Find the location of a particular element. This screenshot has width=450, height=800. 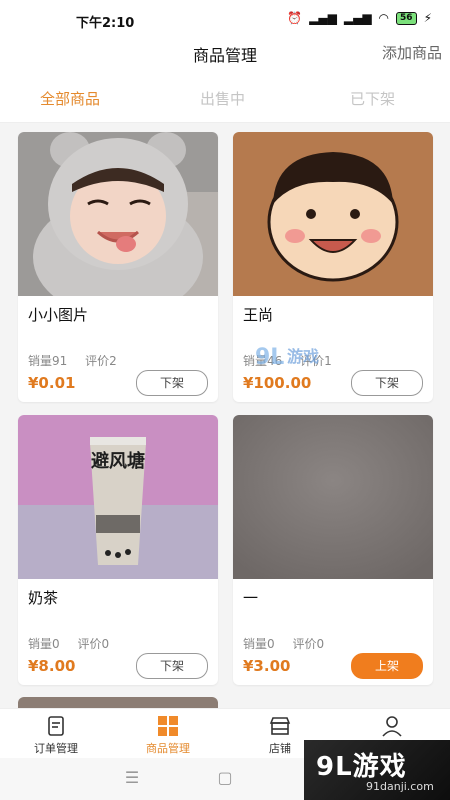

signal-icon: ▂▄▆ is located at coordinates (323, 18).